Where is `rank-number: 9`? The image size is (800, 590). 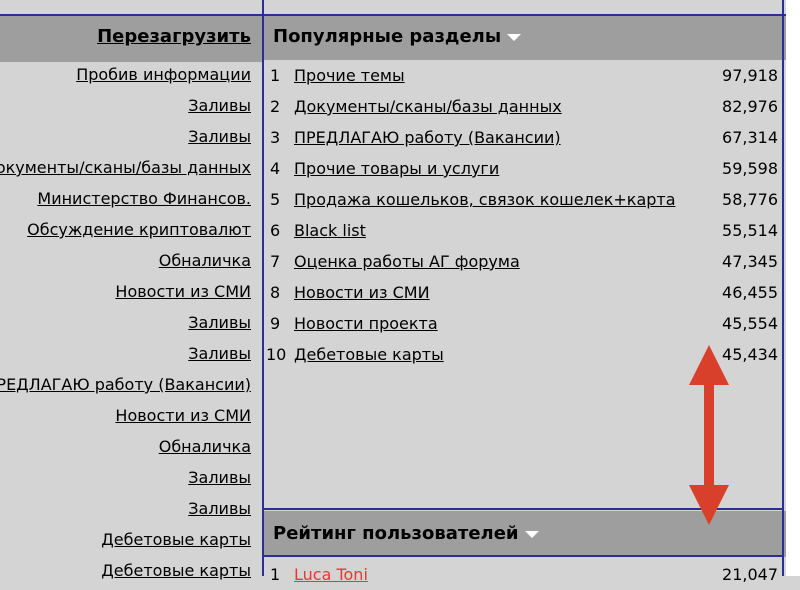
rank-number: 9 is located at coordinates (275, 323).